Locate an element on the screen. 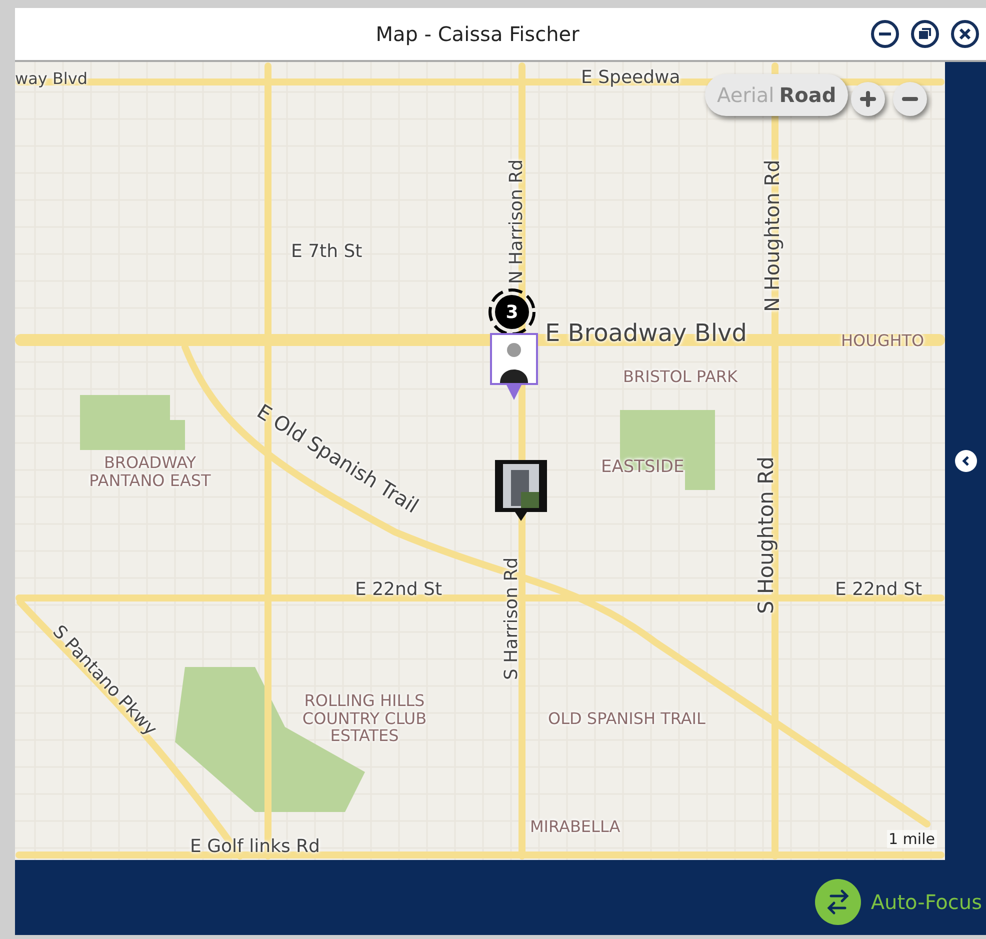 The width and height of the screenshot is (986, 939). street-label: N Houghton Rd is located at coordinates (772, 236).